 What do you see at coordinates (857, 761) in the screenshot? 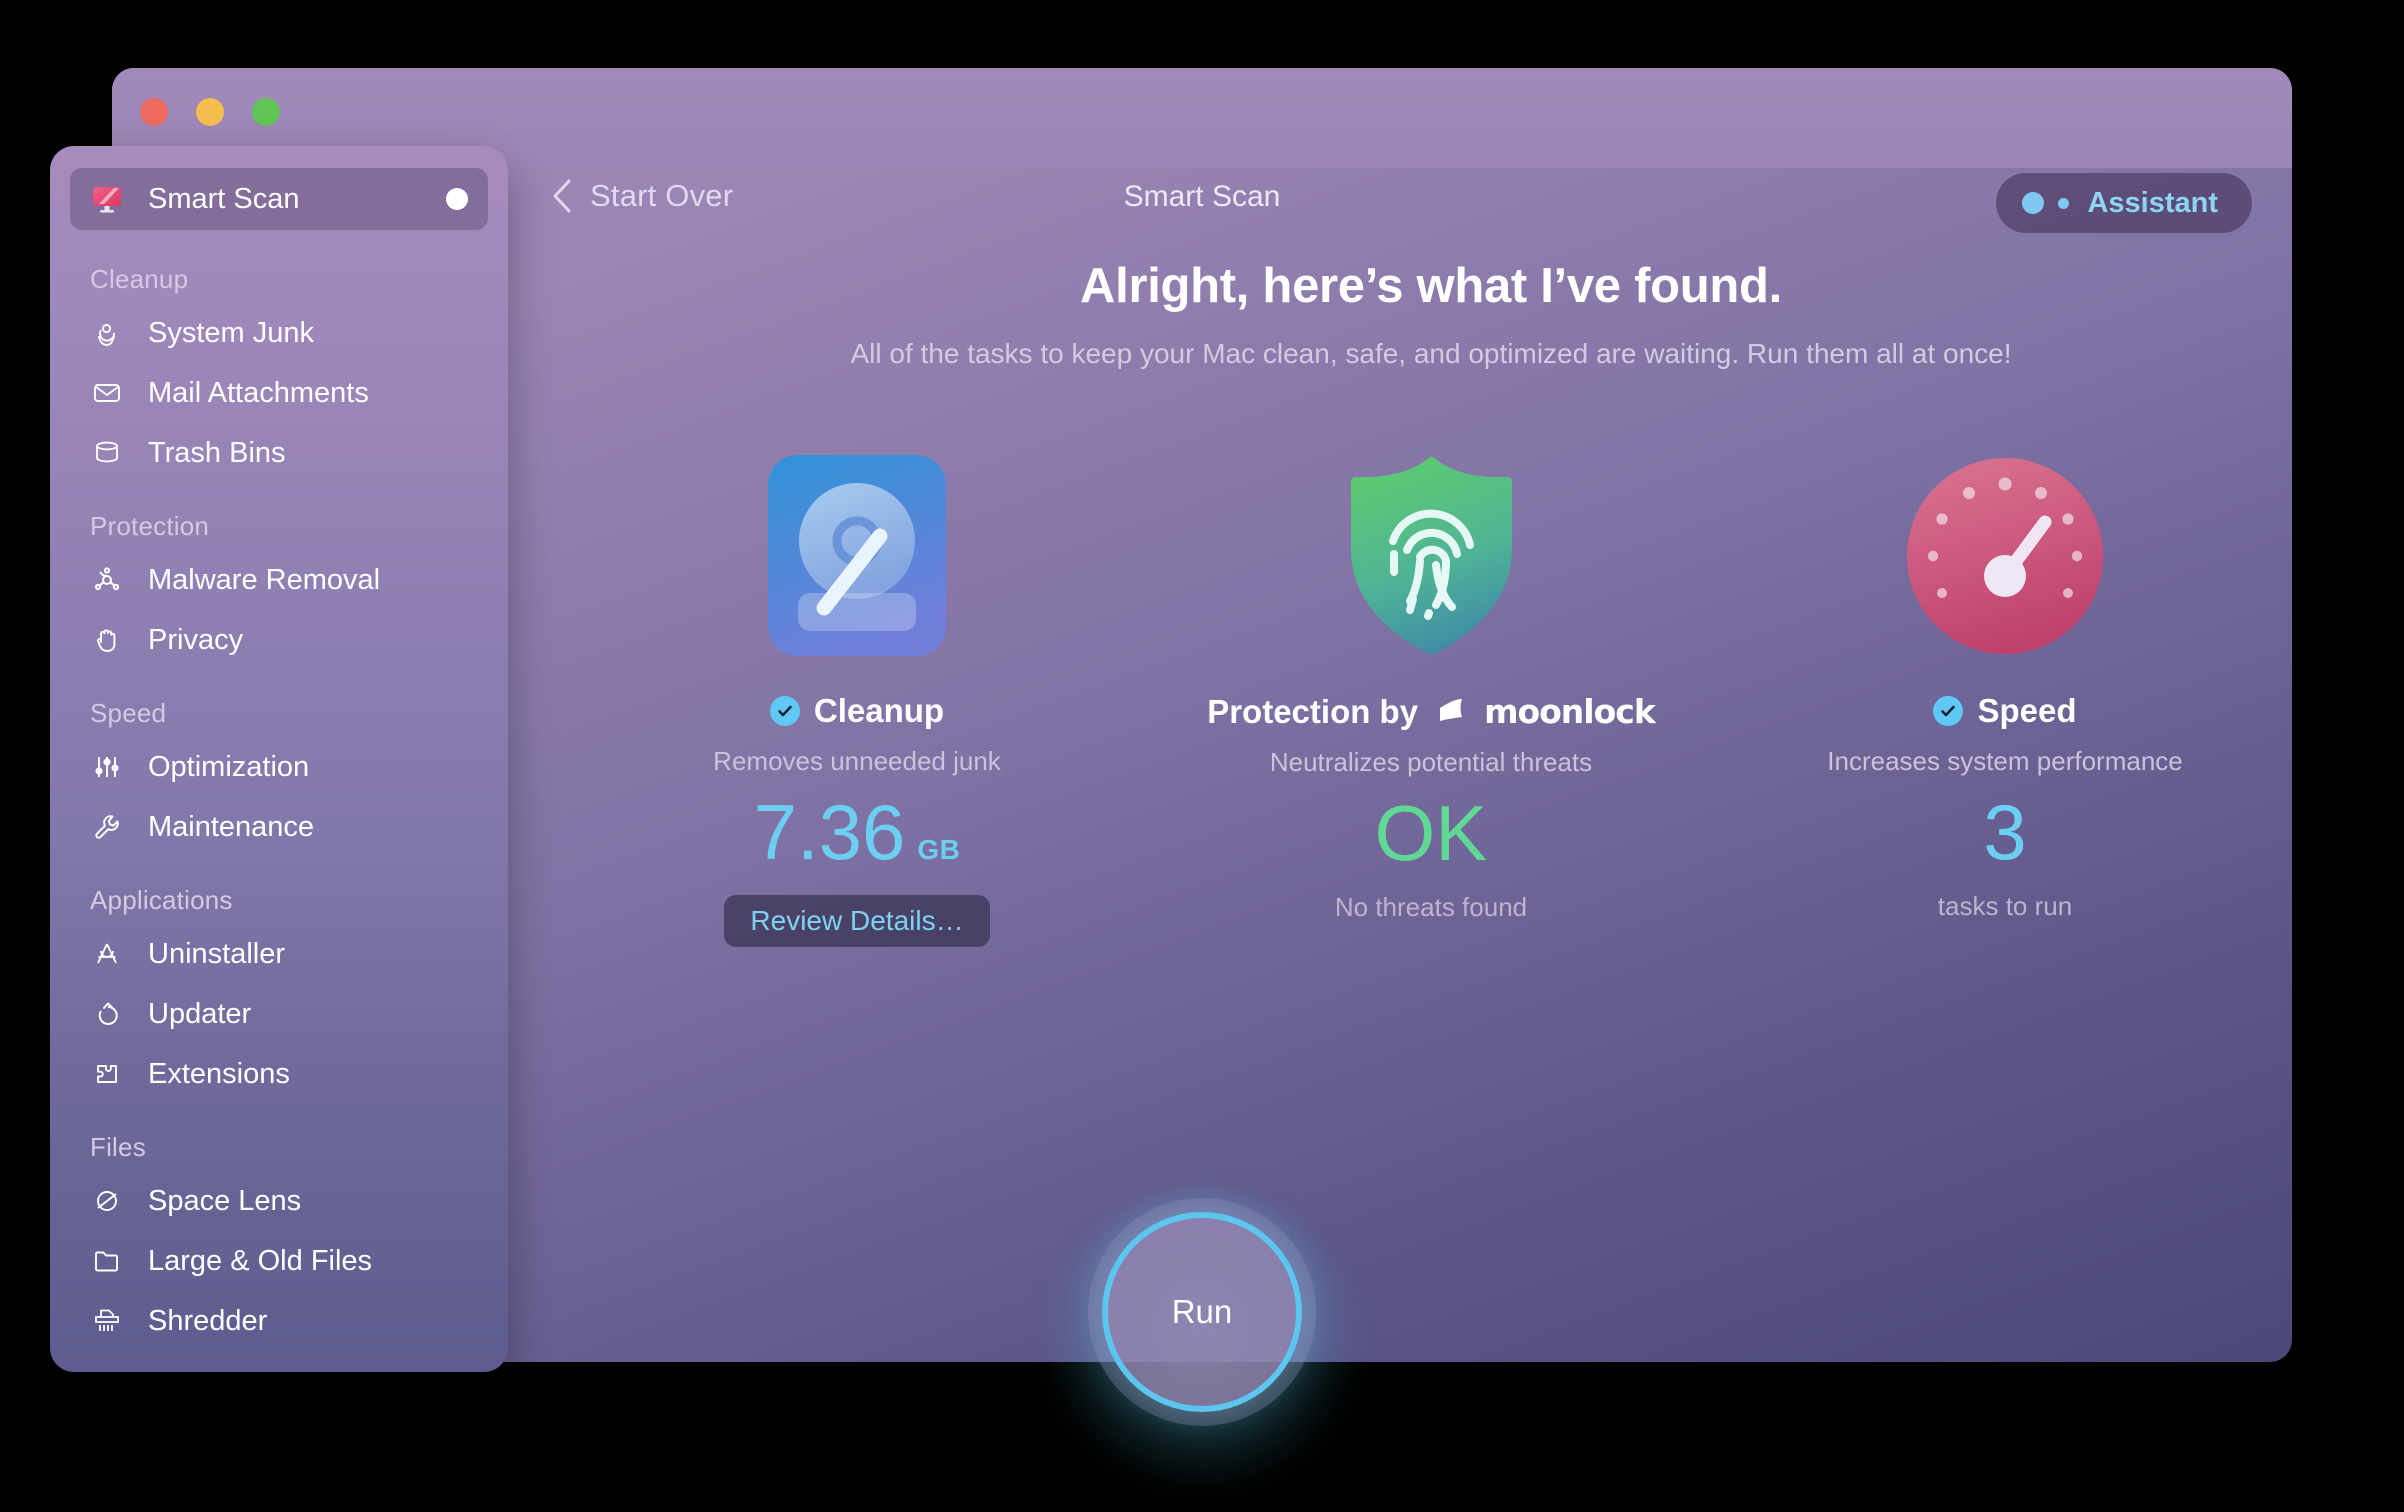
I see `card-subtitle: Removes unneeded junk` at bounding box center [857, 761].